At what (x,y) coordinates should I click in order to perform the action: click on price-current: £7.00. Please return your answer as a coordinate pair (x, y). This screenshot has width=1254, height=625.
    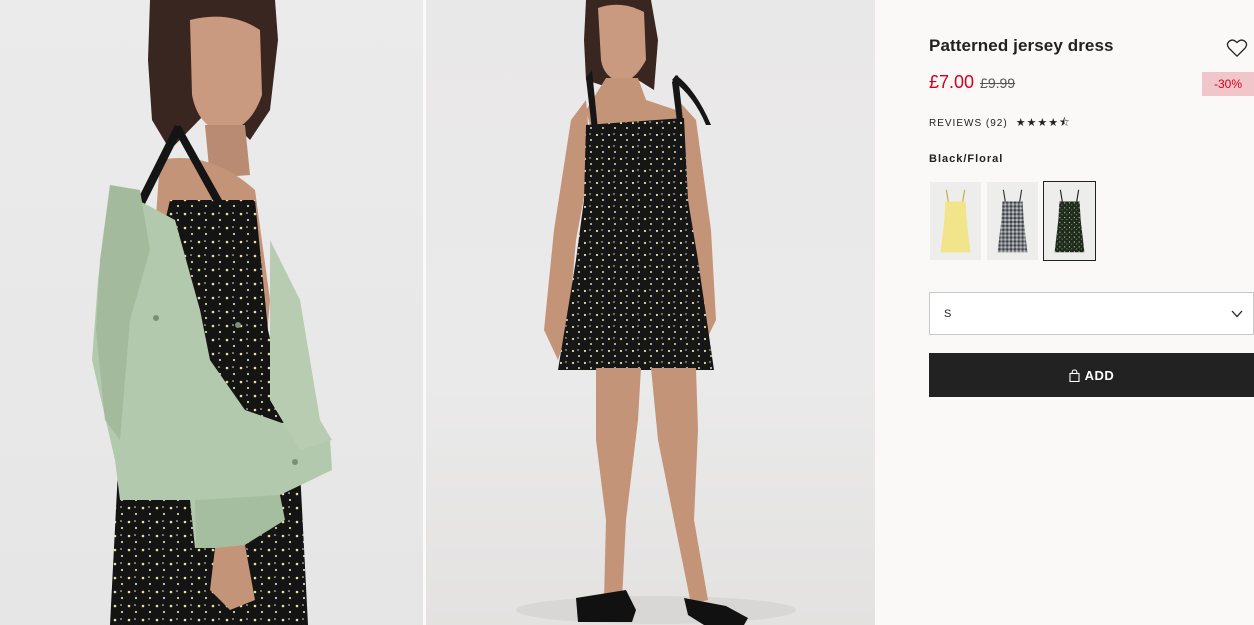
    Looking at the image, I should click on (952, 82).